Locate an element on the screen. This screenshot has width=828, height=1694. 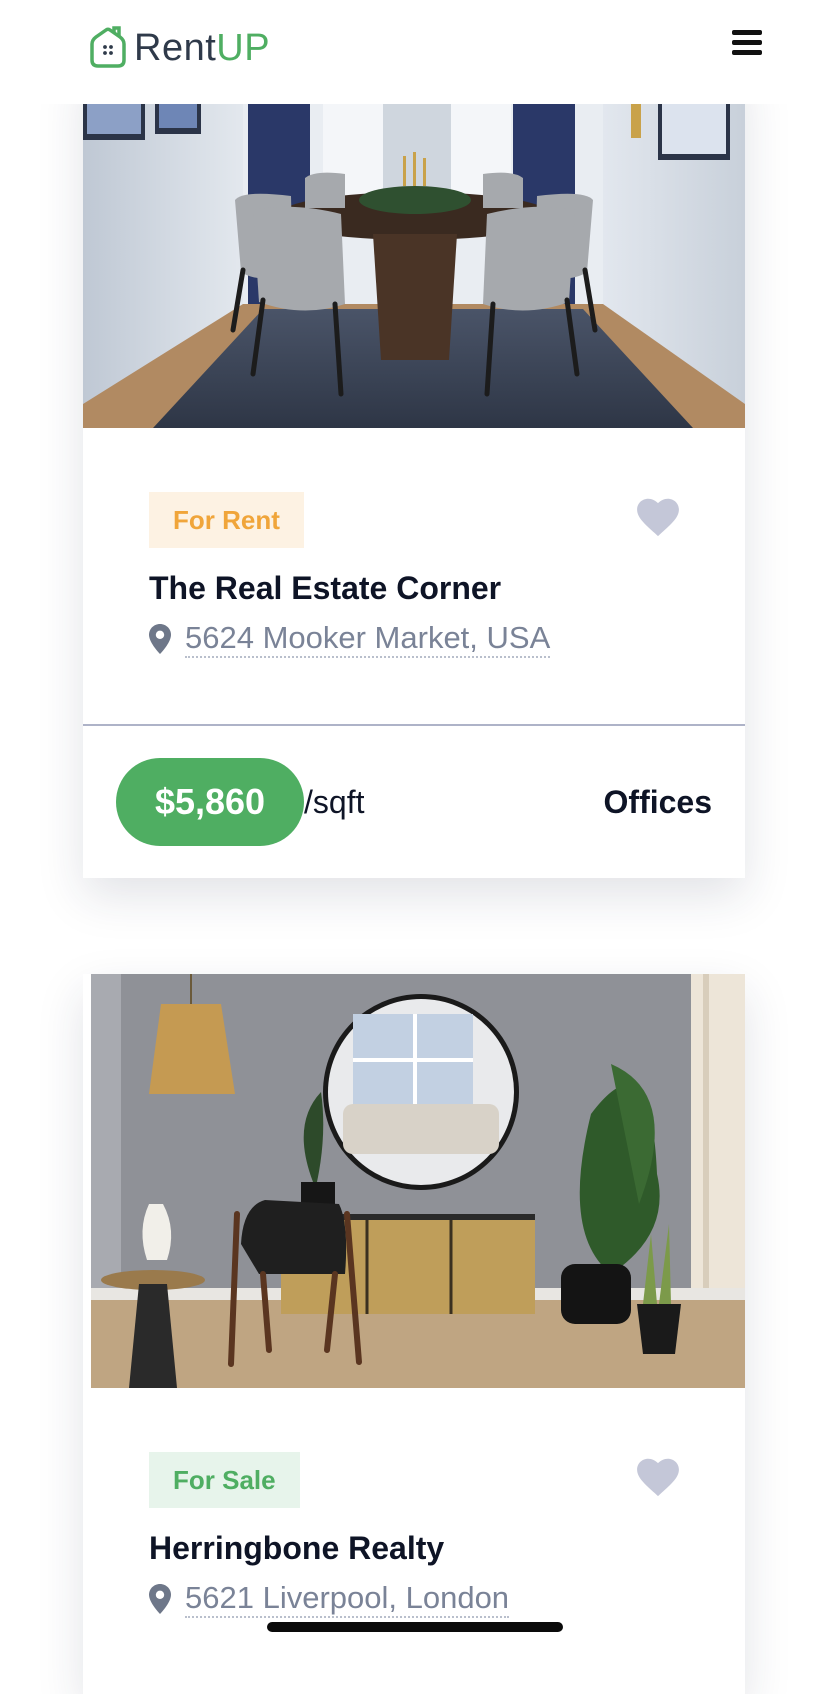
logo-up: UP is located at coordinates (243, 48).